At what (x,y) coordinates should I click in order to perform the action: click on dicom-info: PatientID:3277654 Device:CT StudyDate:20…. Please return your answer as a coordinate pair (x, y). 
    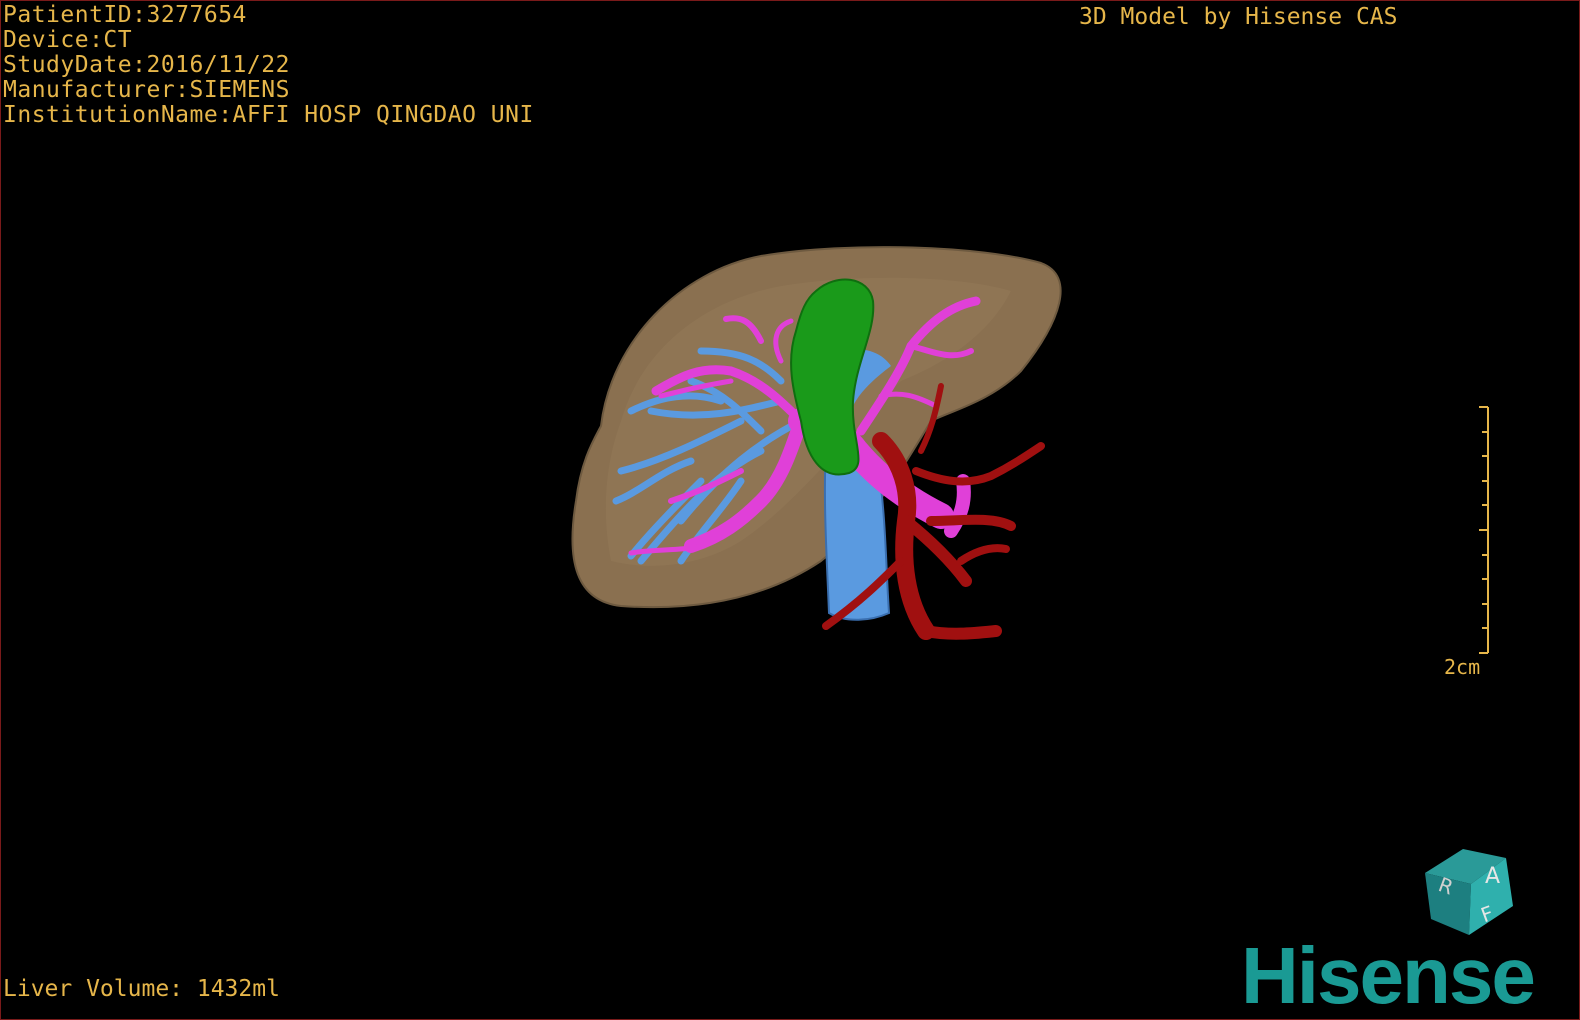
    Looking at the image, I should click on (268, 65).